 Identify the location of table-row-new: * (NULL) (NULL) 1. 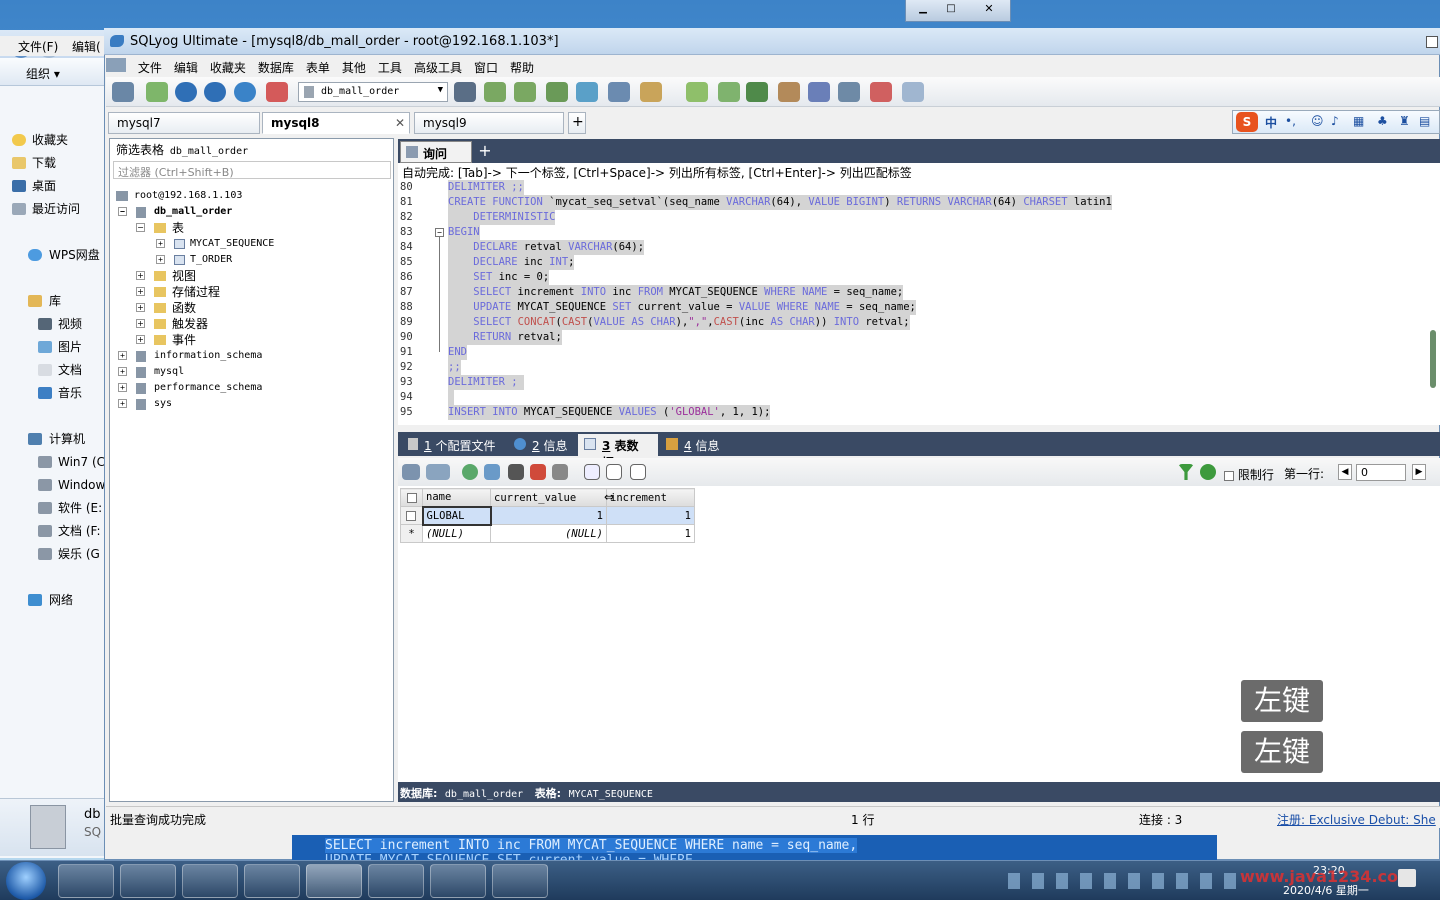
(547, 533).